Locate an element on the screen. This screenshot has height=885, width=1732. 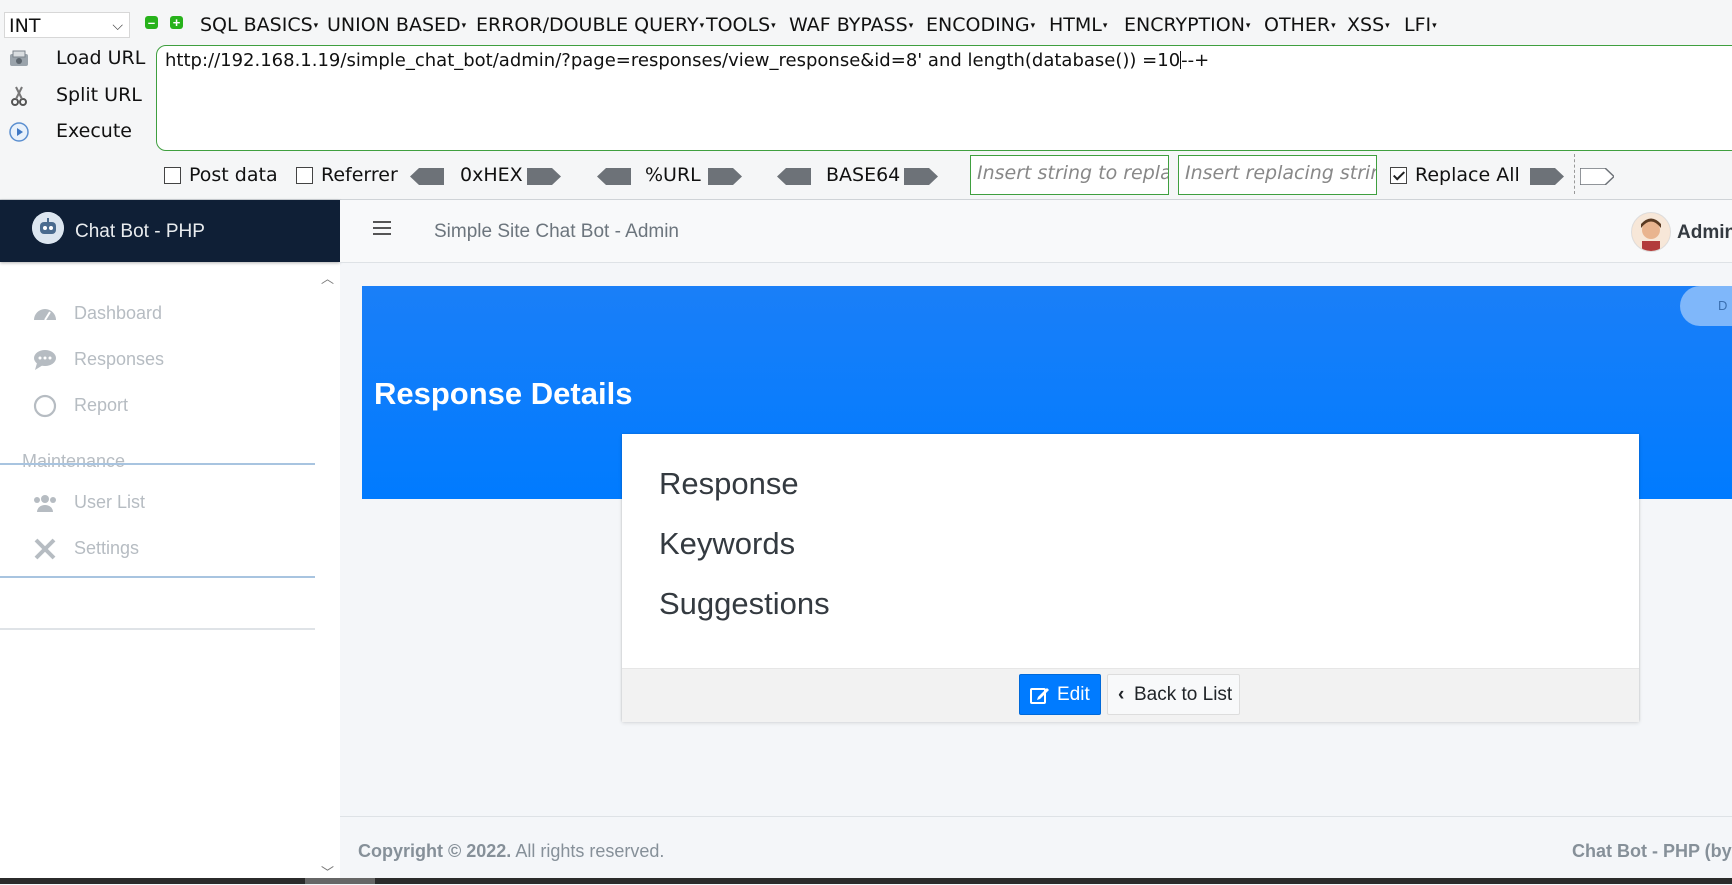
menu-tools: TOOLS▾ is located at coordinates (741, 25).